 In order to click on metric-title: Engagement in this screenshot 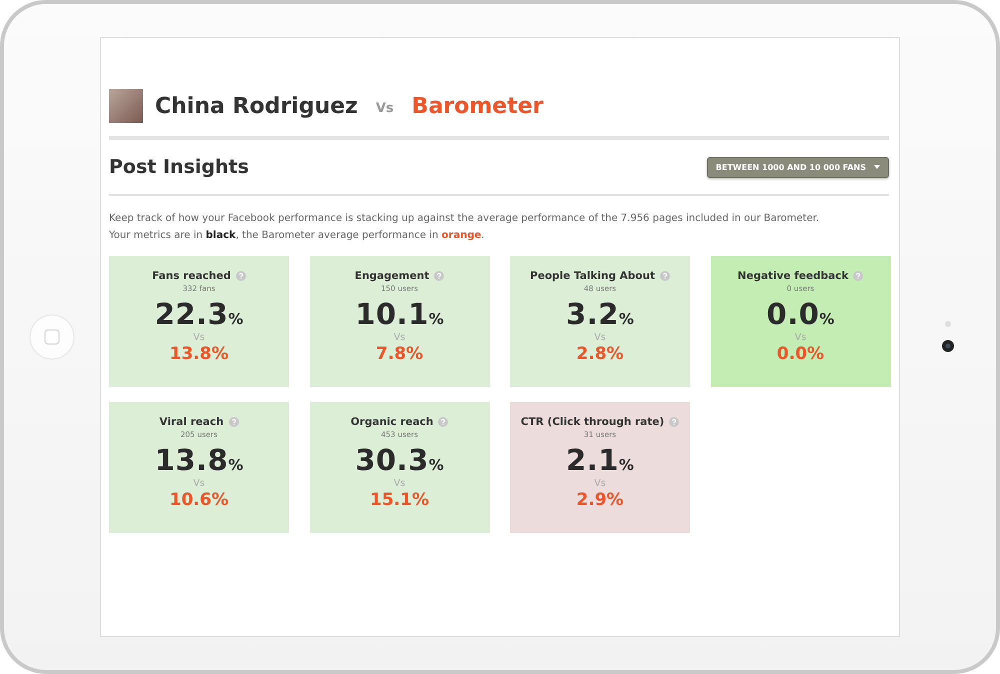, I will do `click(392, 276)`.